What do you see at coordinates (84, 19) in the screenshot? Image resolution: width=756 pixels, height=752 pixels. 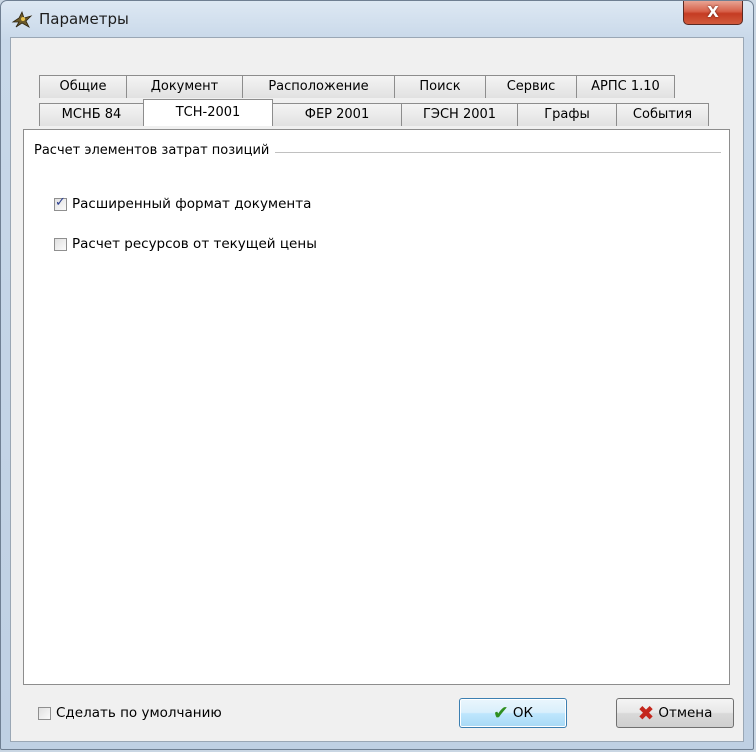 I see `window-title: Параметры` at bounding box center [84, 19].